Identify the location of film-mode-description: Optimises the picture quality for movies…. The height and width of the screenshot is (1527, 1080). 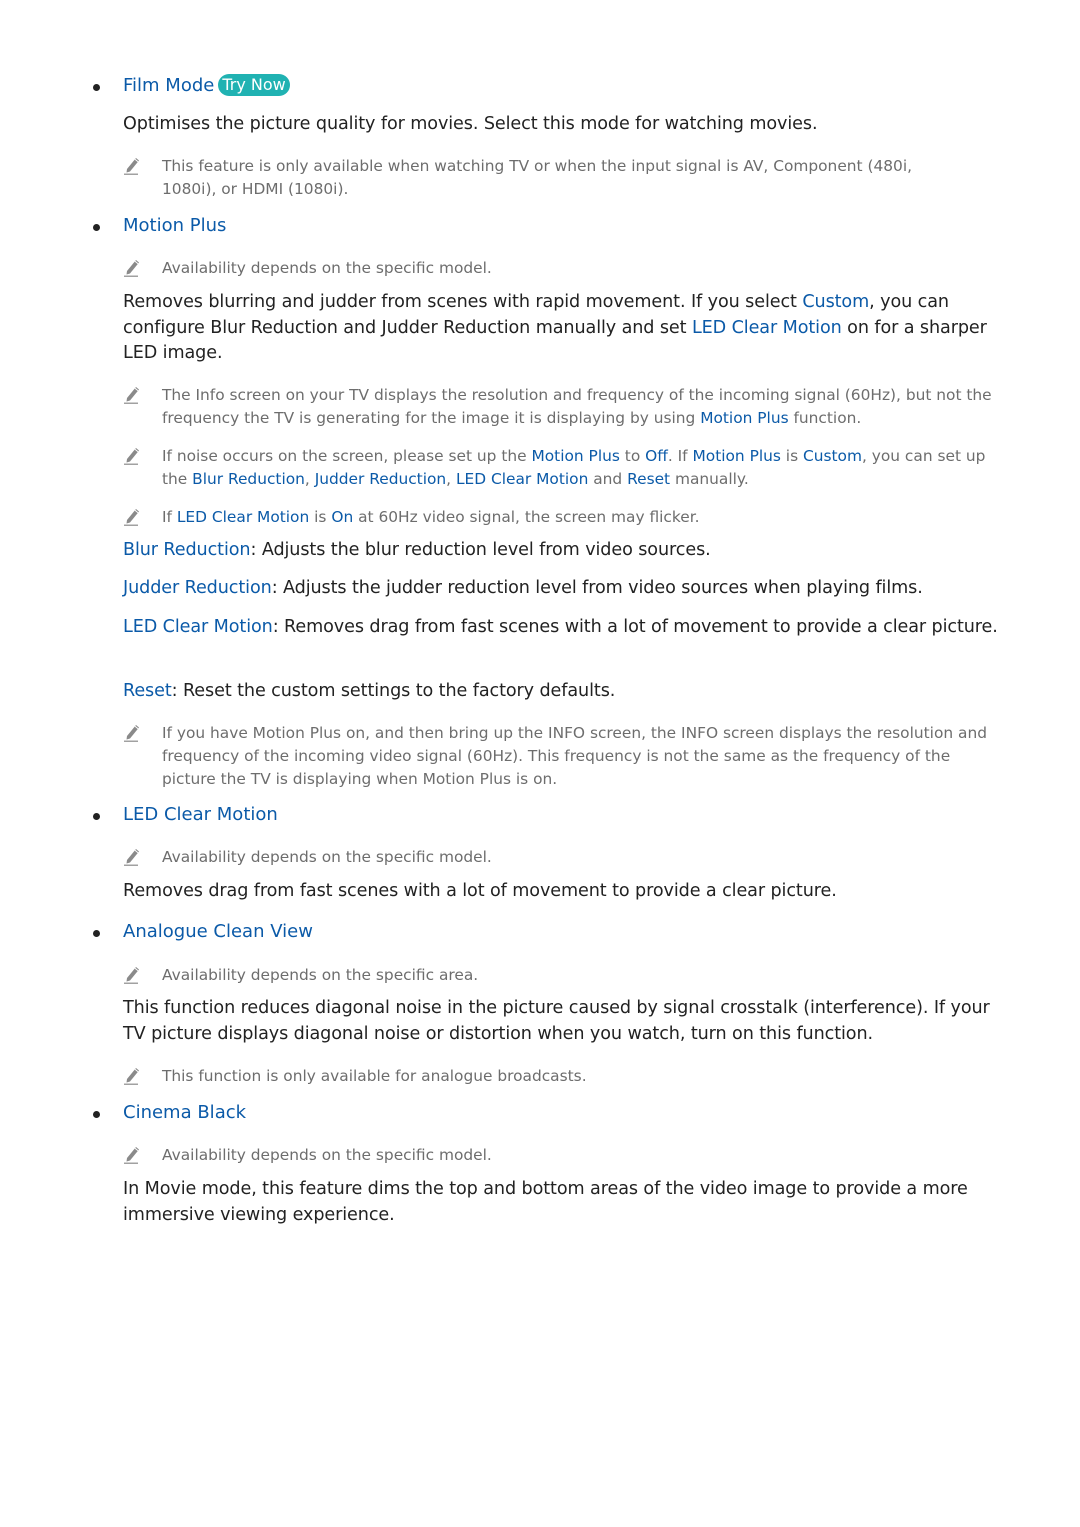
(470, 124).